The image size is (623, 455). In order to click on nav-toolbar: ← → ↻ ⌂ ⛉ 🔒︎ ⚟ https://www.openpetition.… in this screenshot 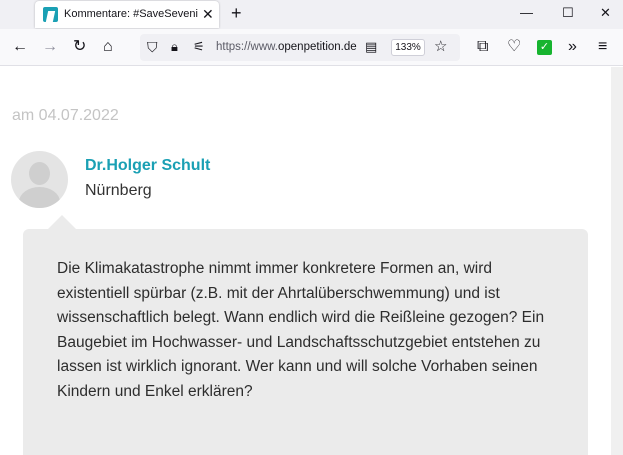, I will do `click(311, 47)`.